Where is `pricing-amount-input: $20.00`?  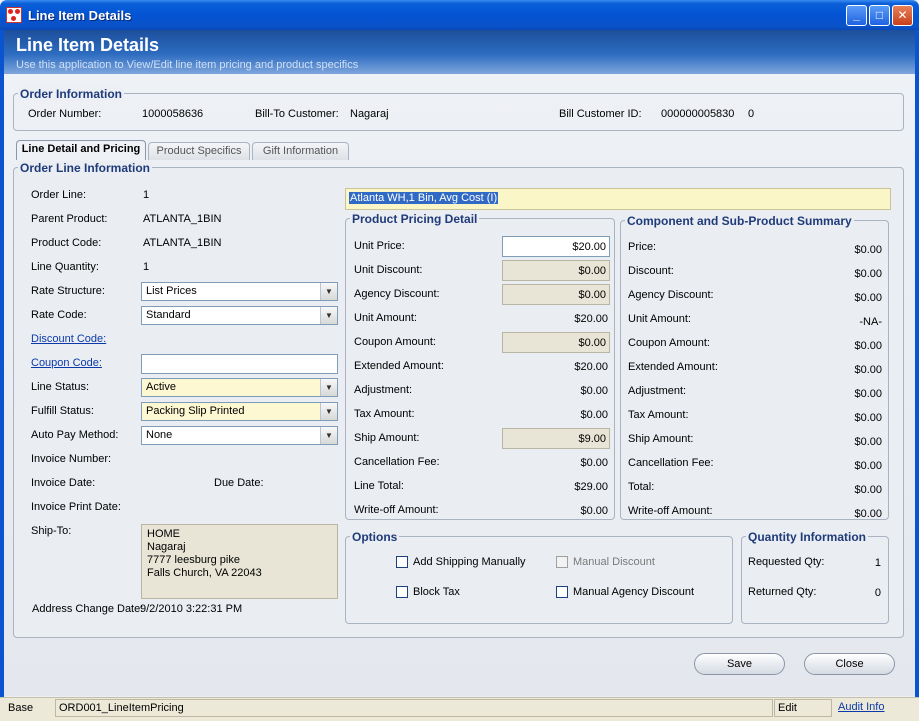 pricing-amount-input: $20.00 is located at coordinates (556, 246).